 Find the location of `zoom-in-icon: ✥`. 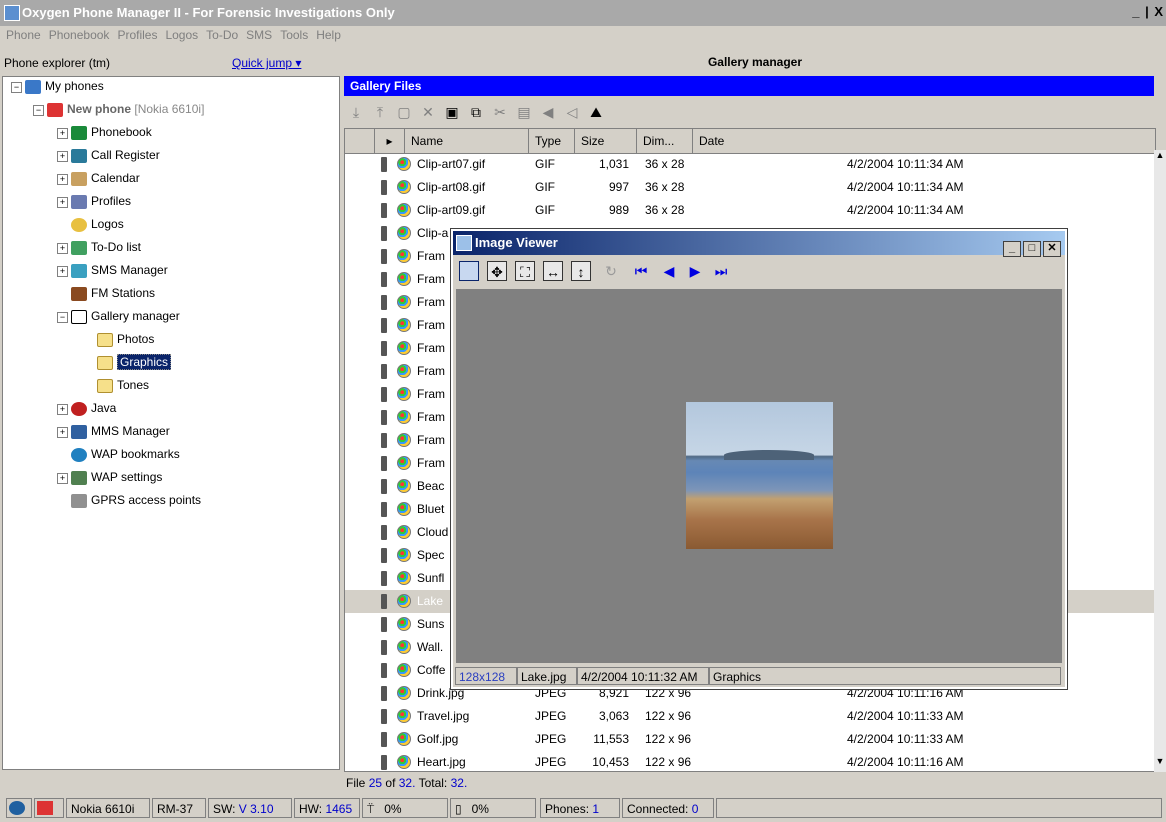

zoom-in-icon: ✥ is located at coordinates (497, 271).